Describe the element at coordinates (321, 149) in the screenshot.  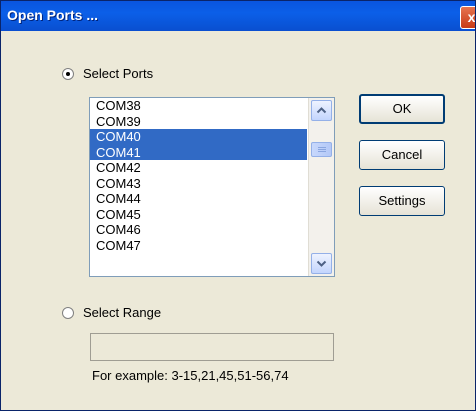
I see `scroll-thumb` at that location.